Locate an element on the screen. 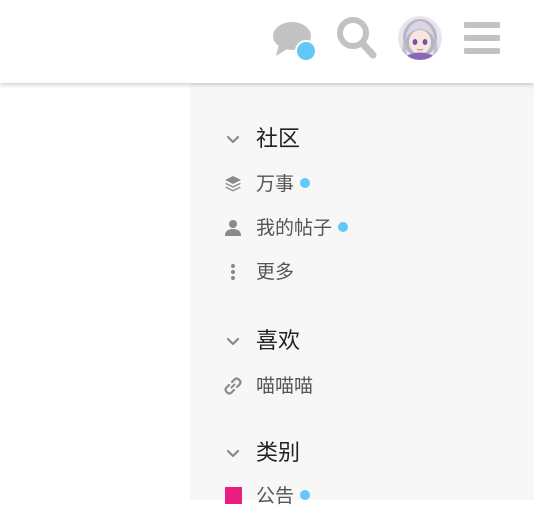  sidebar-item-label: 喵喵喵 is located at coordinates (285, 386).